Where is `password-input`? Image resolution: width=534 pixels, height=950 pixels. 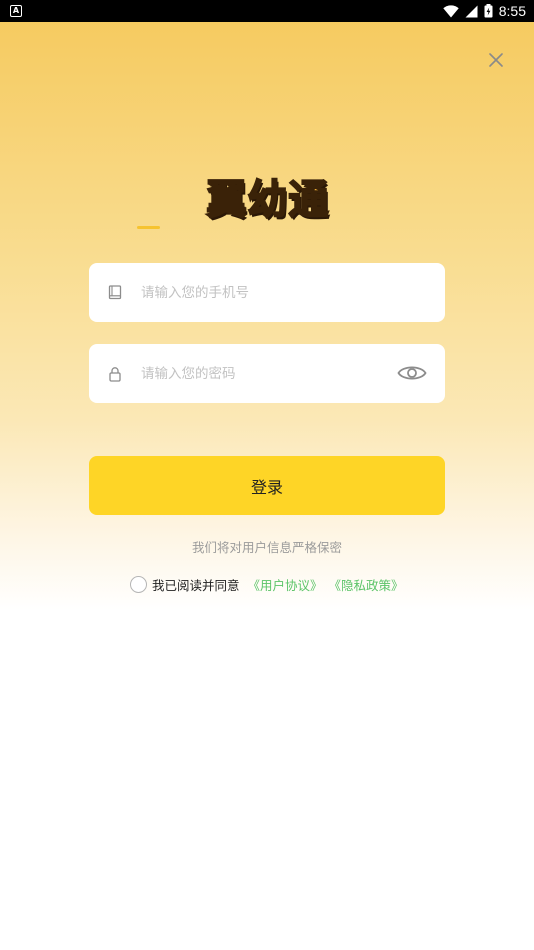
password-input is located at coordinates (256, 373).